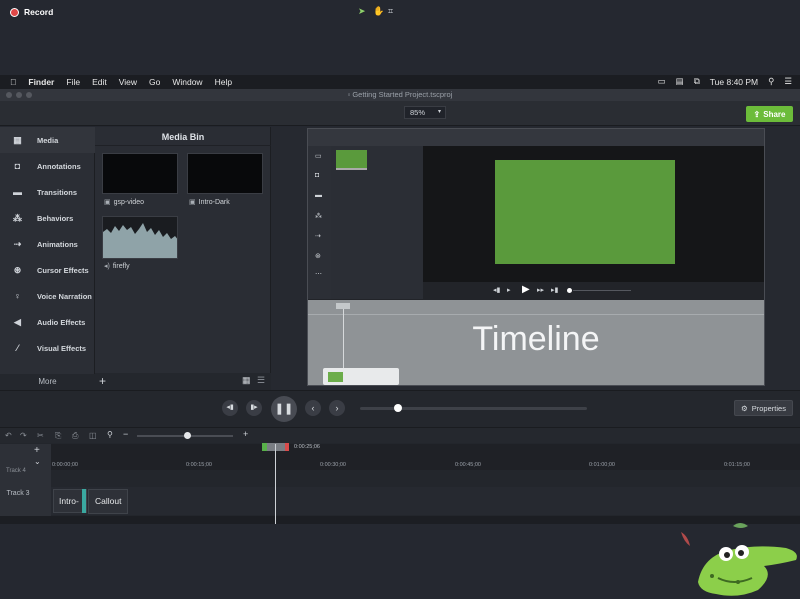 The image size is (800, 599). What do you see at coordinates (108, 501) in the screenshot?
I see `clip-callout: Callout` at bounding box center [108, 501].